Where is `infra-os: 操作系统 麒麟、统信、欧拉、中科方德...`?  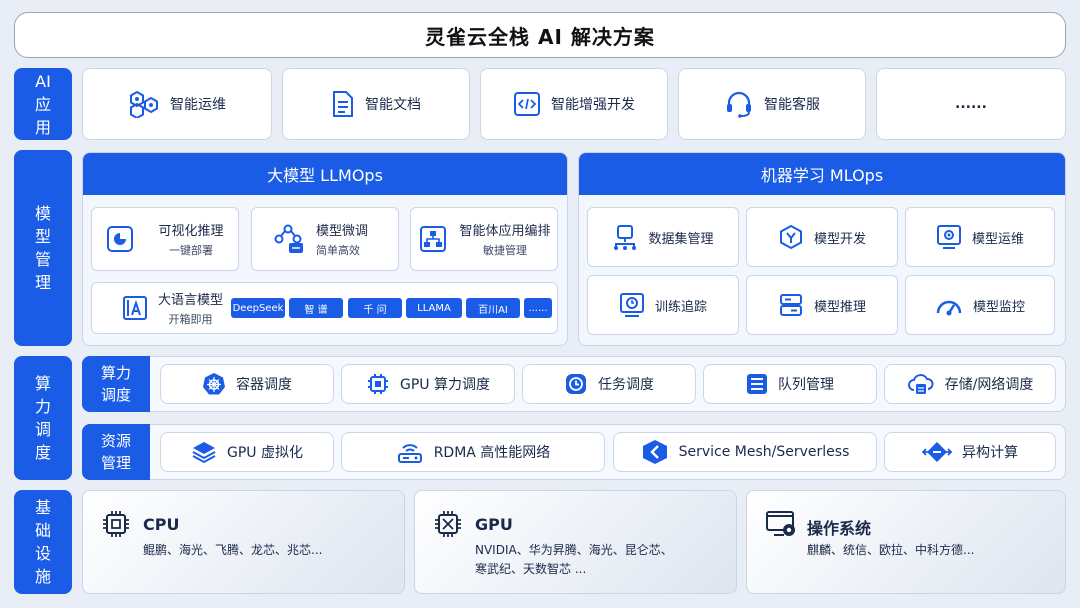
infra-os: 操作系统 麒麟、统信、欧拉、中科方德... is located at coordinates (906, 542).